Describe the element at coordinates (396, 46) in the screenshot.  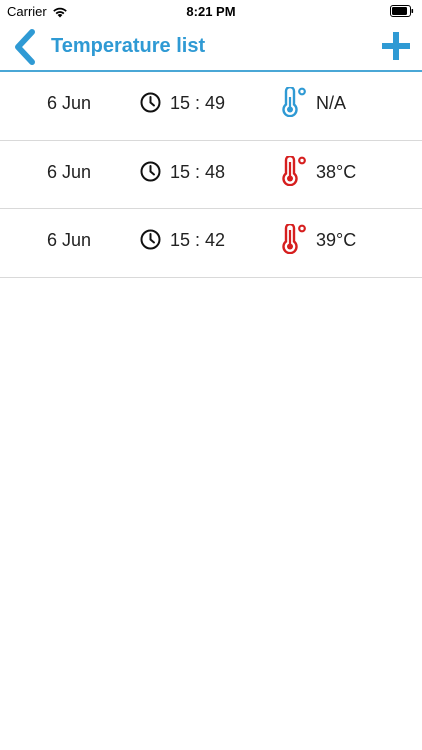
I see `add-button` at that location.